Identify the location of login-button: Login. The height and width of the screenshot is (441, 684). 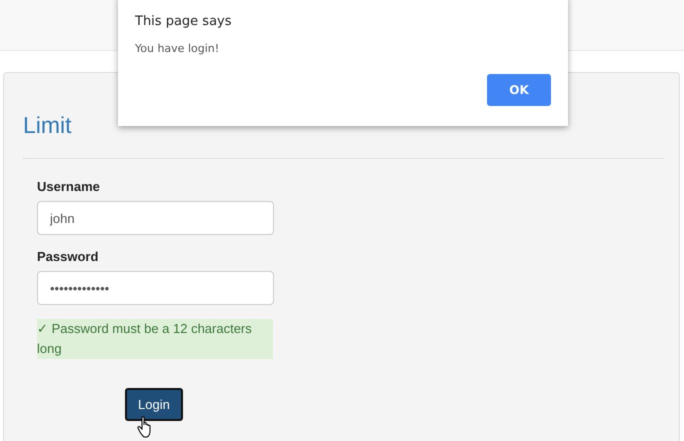
(154, 404).